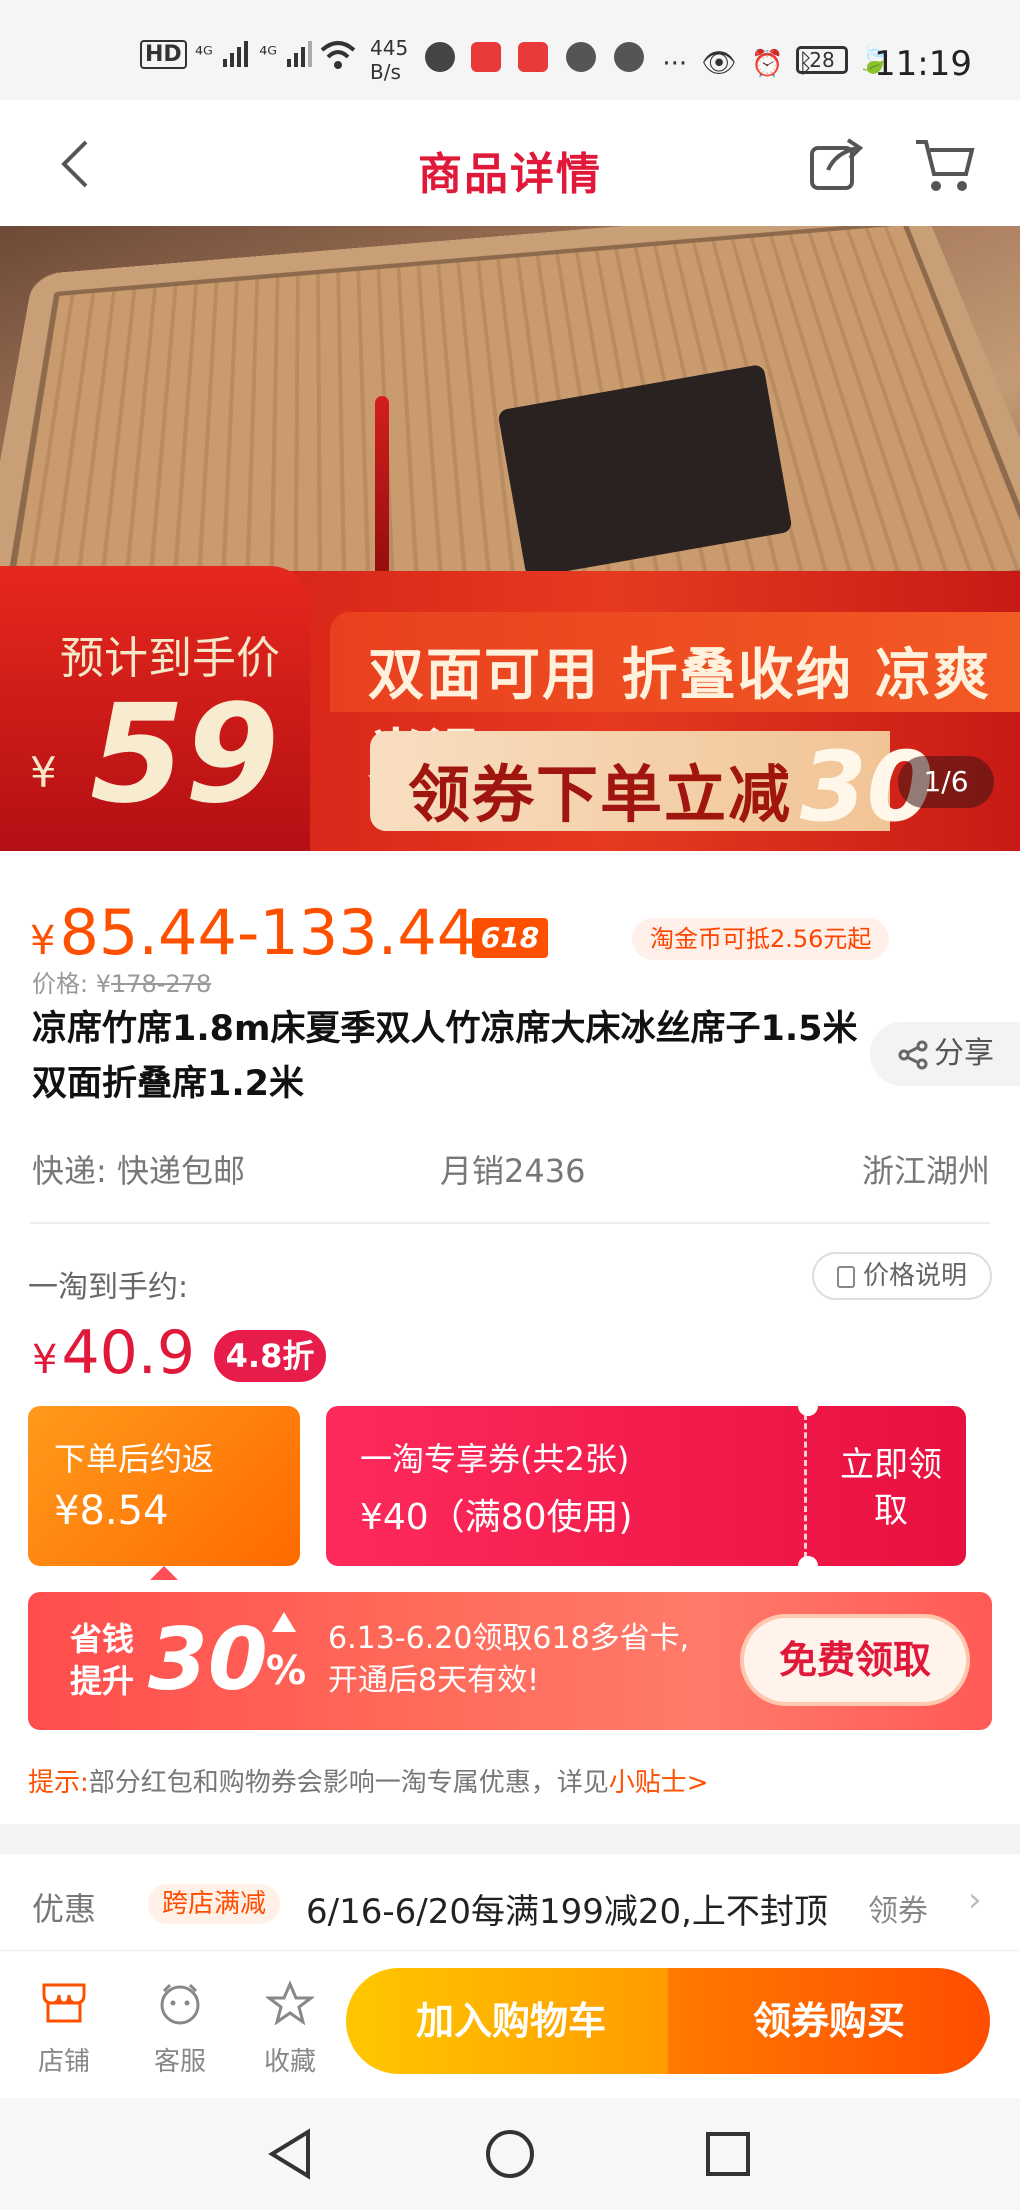  Describe the element at coordinates (829, 2021) in the screenshot. I see `coupon-buy-button: 领券购买` at that location.